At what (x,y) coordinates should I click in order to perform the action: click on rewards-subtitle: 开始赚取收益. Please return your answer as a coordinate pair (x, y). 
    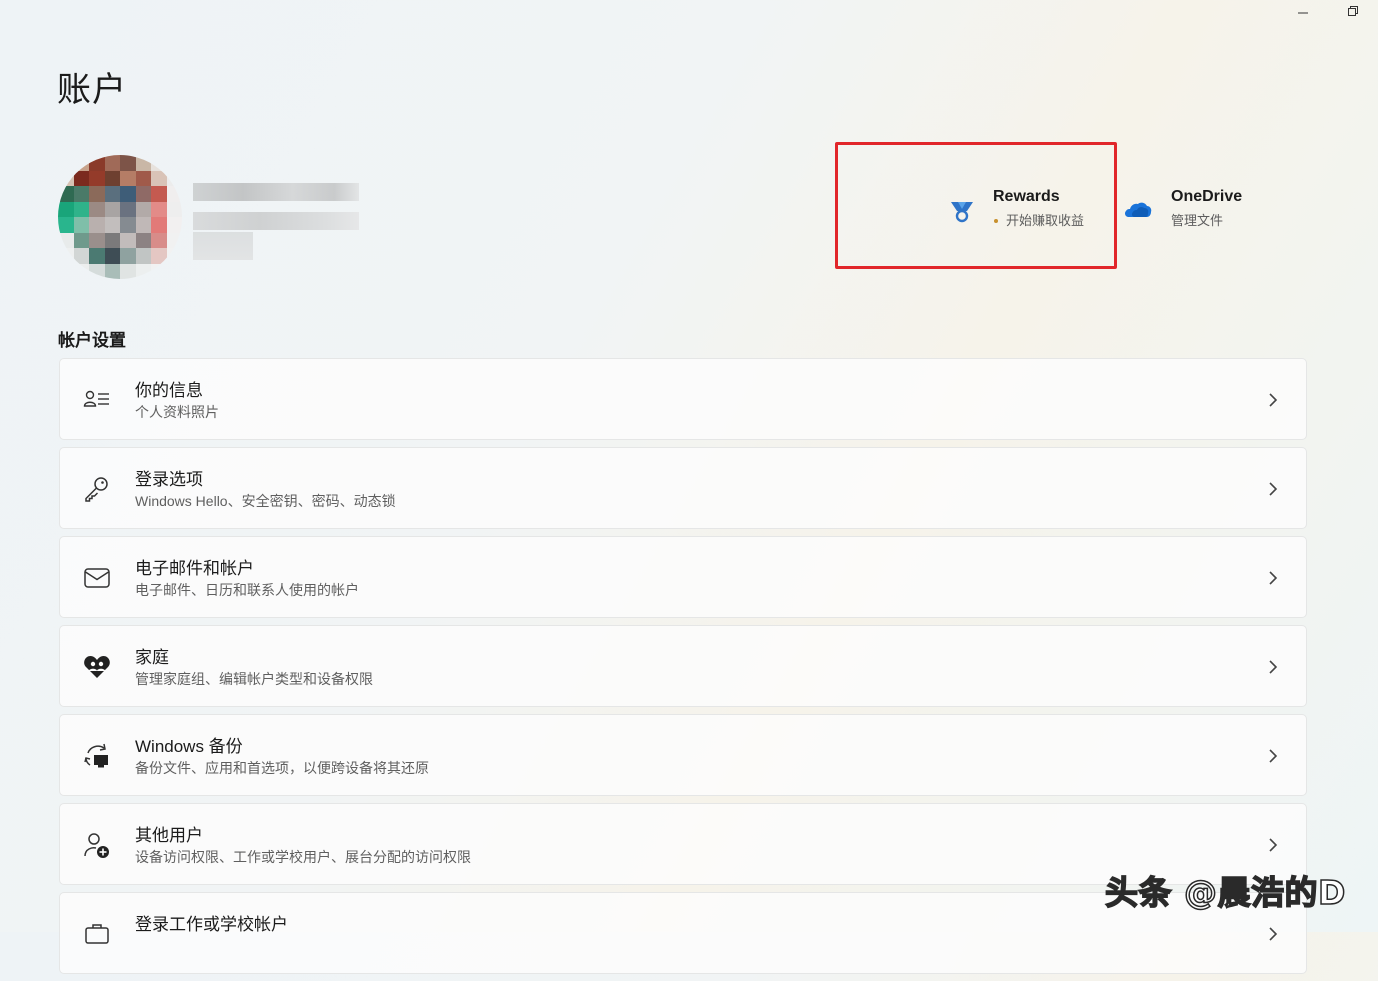
    Looking at the image, I should click on (1045, 220).